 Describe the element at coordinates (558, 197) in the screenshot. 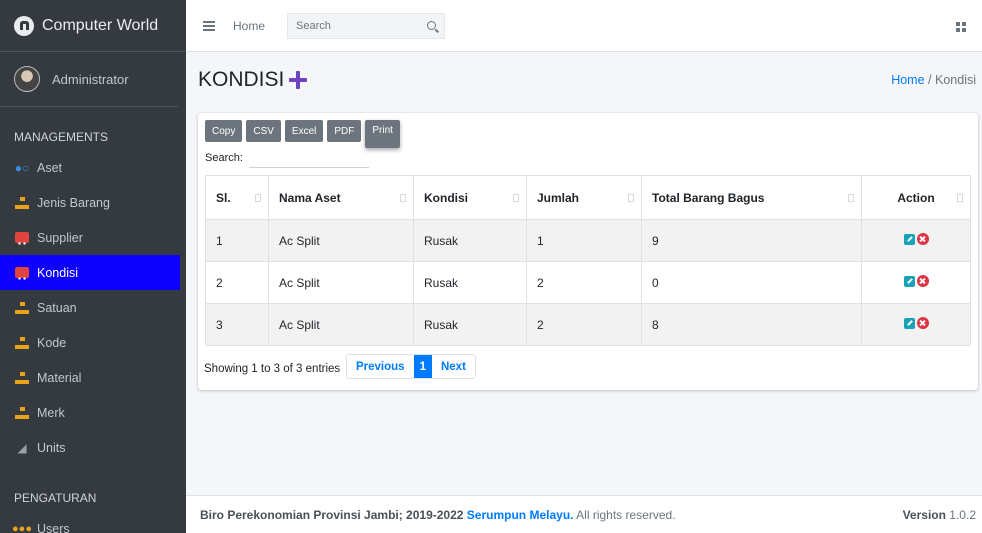

I see `col-header-label: Jumlah` at that location.